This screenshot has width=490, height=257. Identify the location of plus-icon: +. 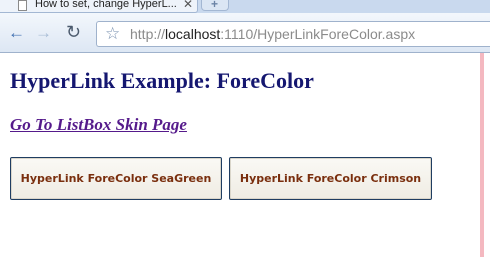
(215, 5).